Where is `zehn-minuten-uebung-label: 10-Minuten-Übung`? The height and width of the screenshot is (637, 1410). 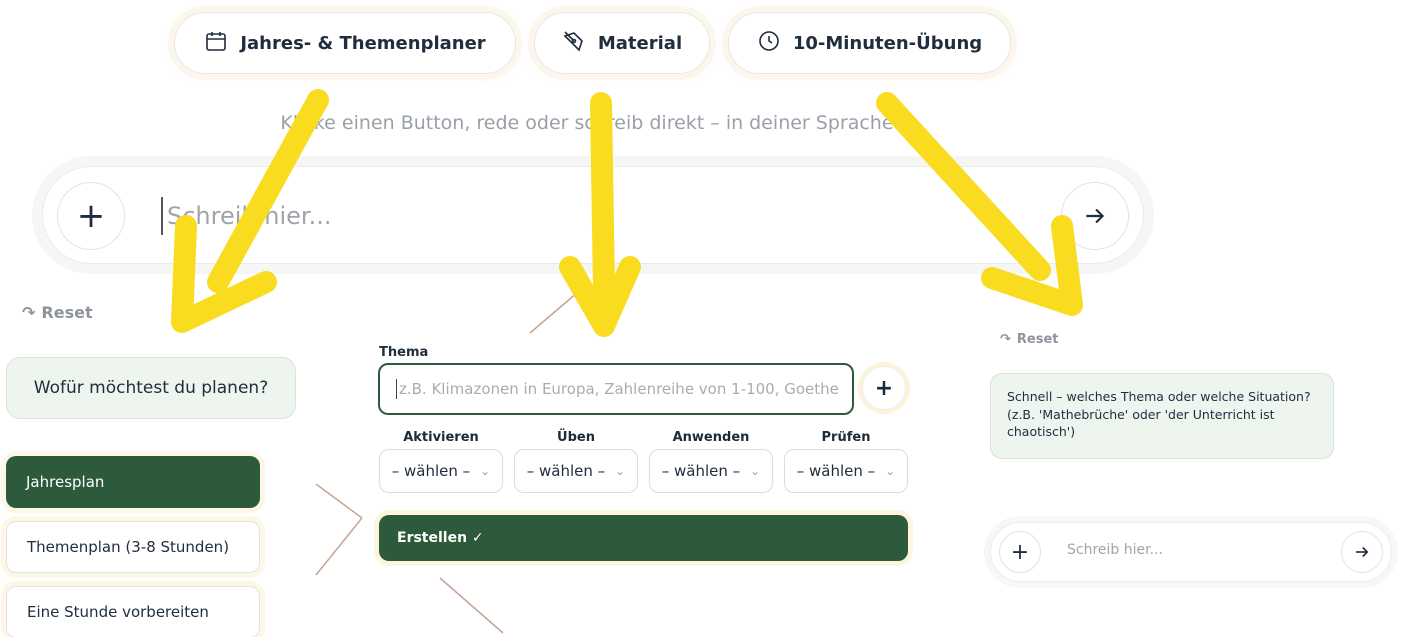
zehn-minuten-uebung-label: 10-Minuten-Übung is located at coordinates (887, 43).